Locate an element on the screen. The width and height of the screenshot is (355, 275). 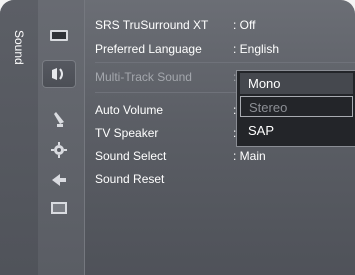
row-label: TV Speaker is located at coordinates (127, 133).